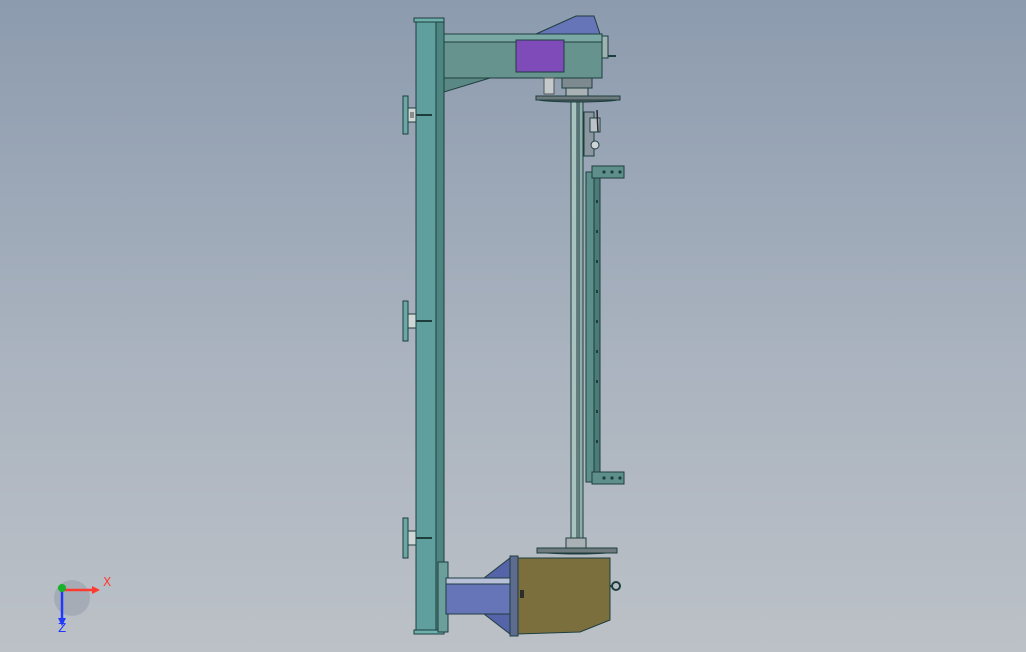  I want to click on z-axis-label: Z, so click(62, 628).